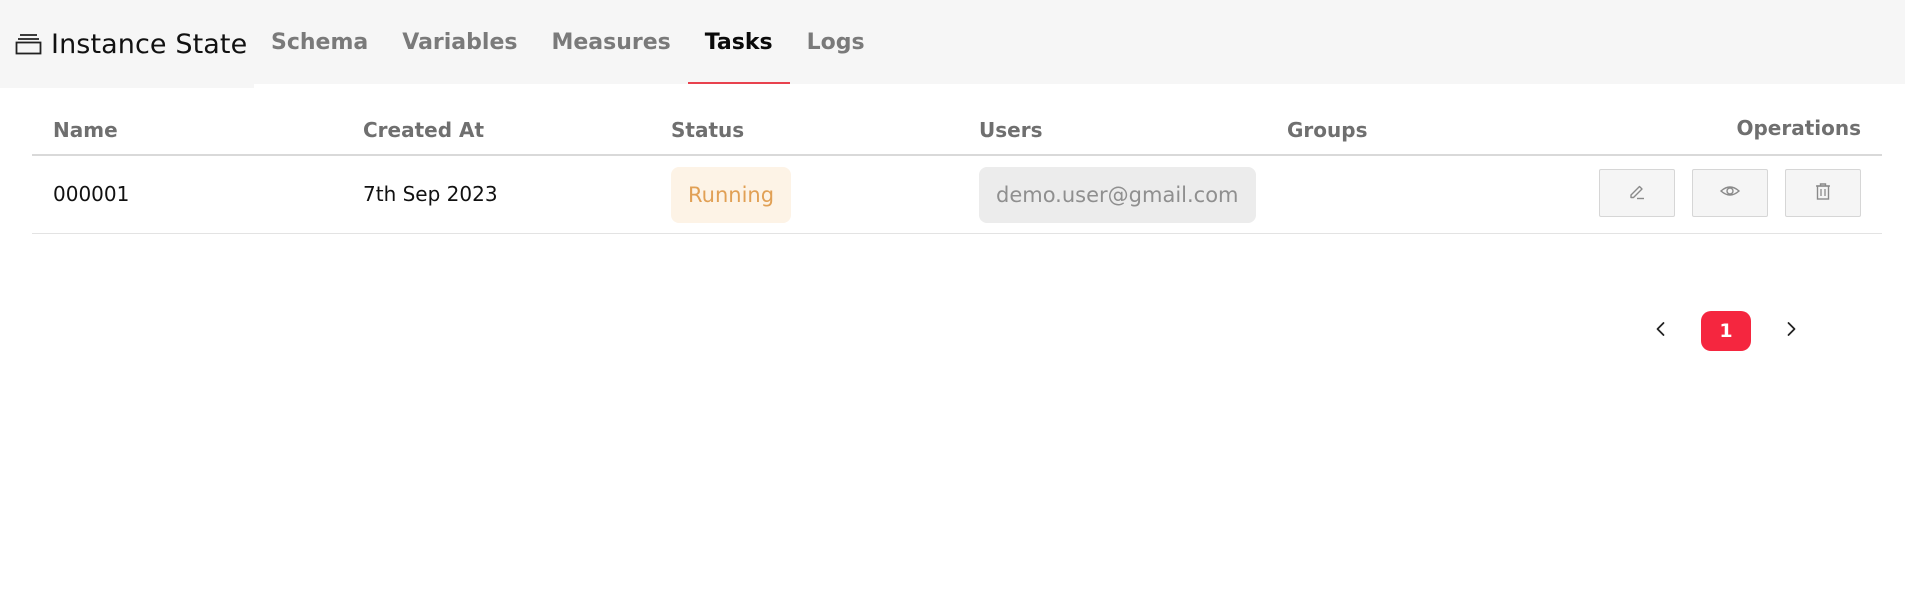 Image resolution: width=1905 pixels, height=613 pixels. Describe the element at coordinates (610, 42) in the screenshot. I see `tab-measures: Measures` at that location.